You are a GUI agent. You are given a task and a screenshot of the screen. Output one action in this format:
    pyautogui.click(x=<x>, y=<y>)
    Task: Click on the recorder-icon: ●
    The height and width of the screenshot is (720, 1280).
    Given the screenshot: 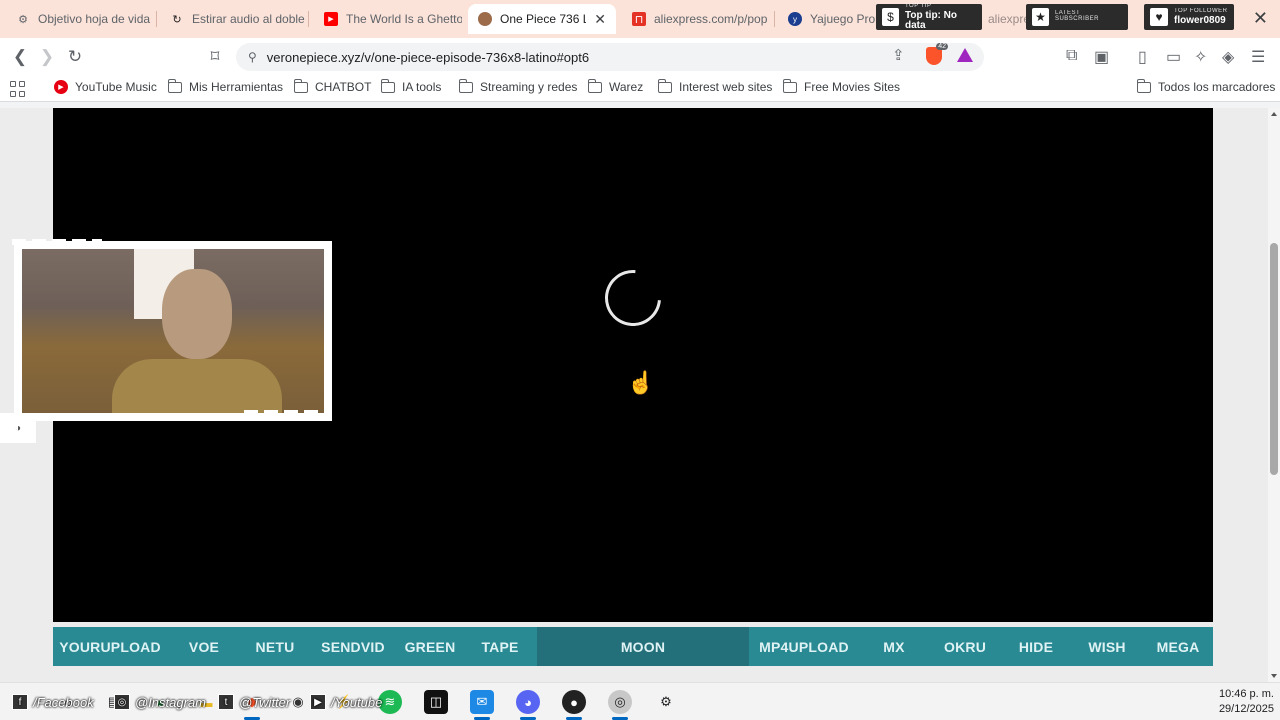 What is the action you would take?
    pyautogui.click(x=574, y=702)
    